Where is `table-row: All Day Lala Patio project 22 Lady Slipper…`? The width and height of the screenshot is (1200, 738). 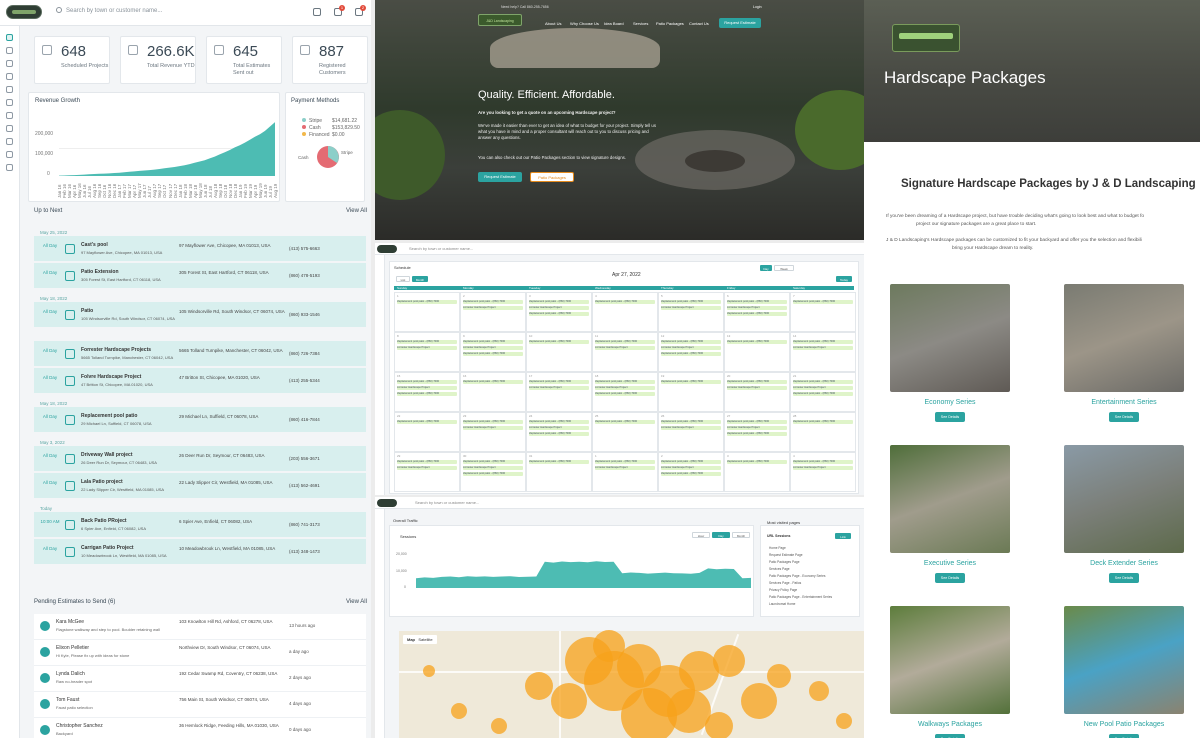
table-row: All Day Lala Patio project 22 Lady Slipper… is located at coordinates (200, 486).